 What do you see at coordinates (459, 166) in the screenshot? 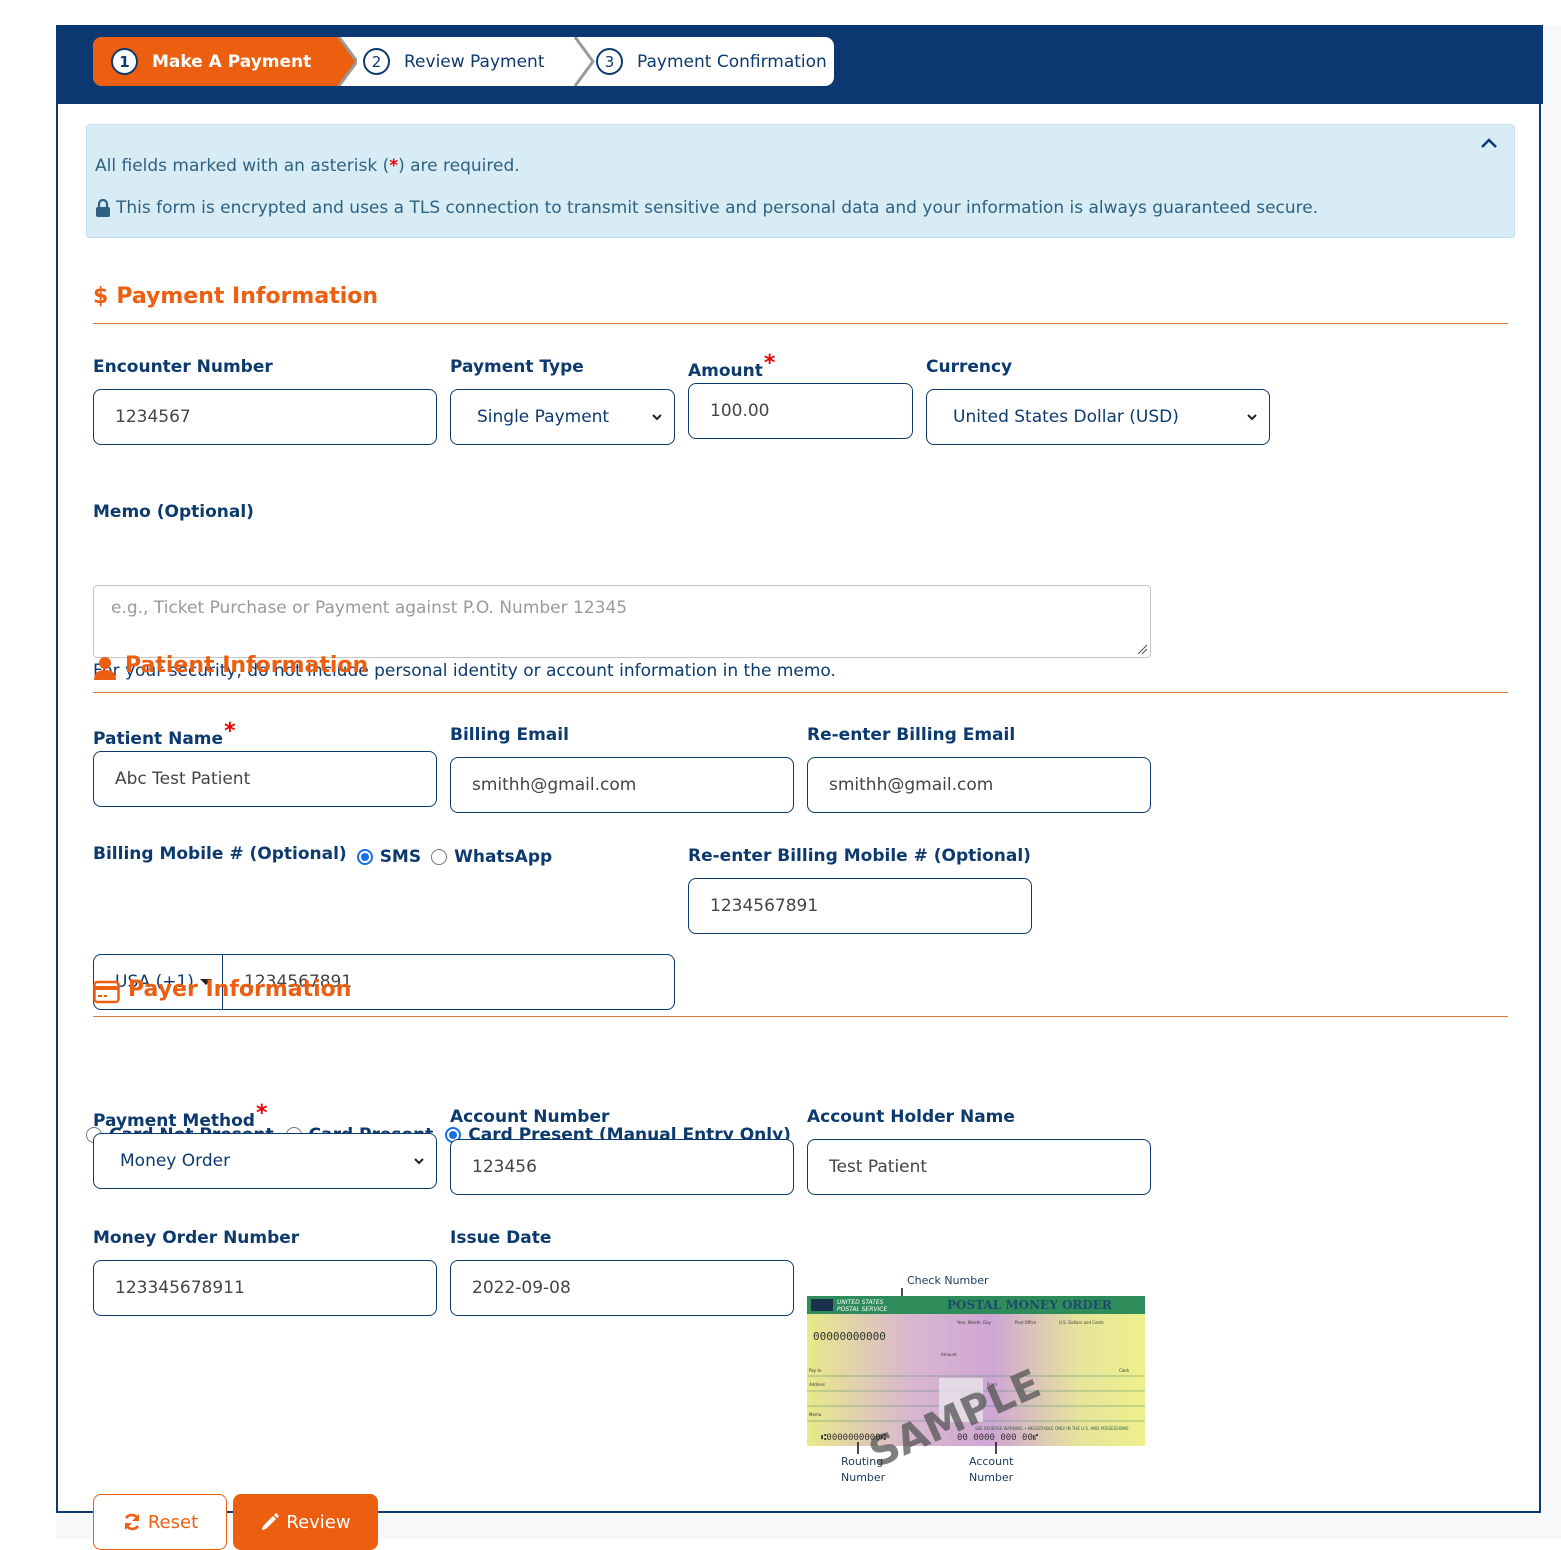
I see `required-notice-suffix: ) are required.` at bounding box center [459, 166].